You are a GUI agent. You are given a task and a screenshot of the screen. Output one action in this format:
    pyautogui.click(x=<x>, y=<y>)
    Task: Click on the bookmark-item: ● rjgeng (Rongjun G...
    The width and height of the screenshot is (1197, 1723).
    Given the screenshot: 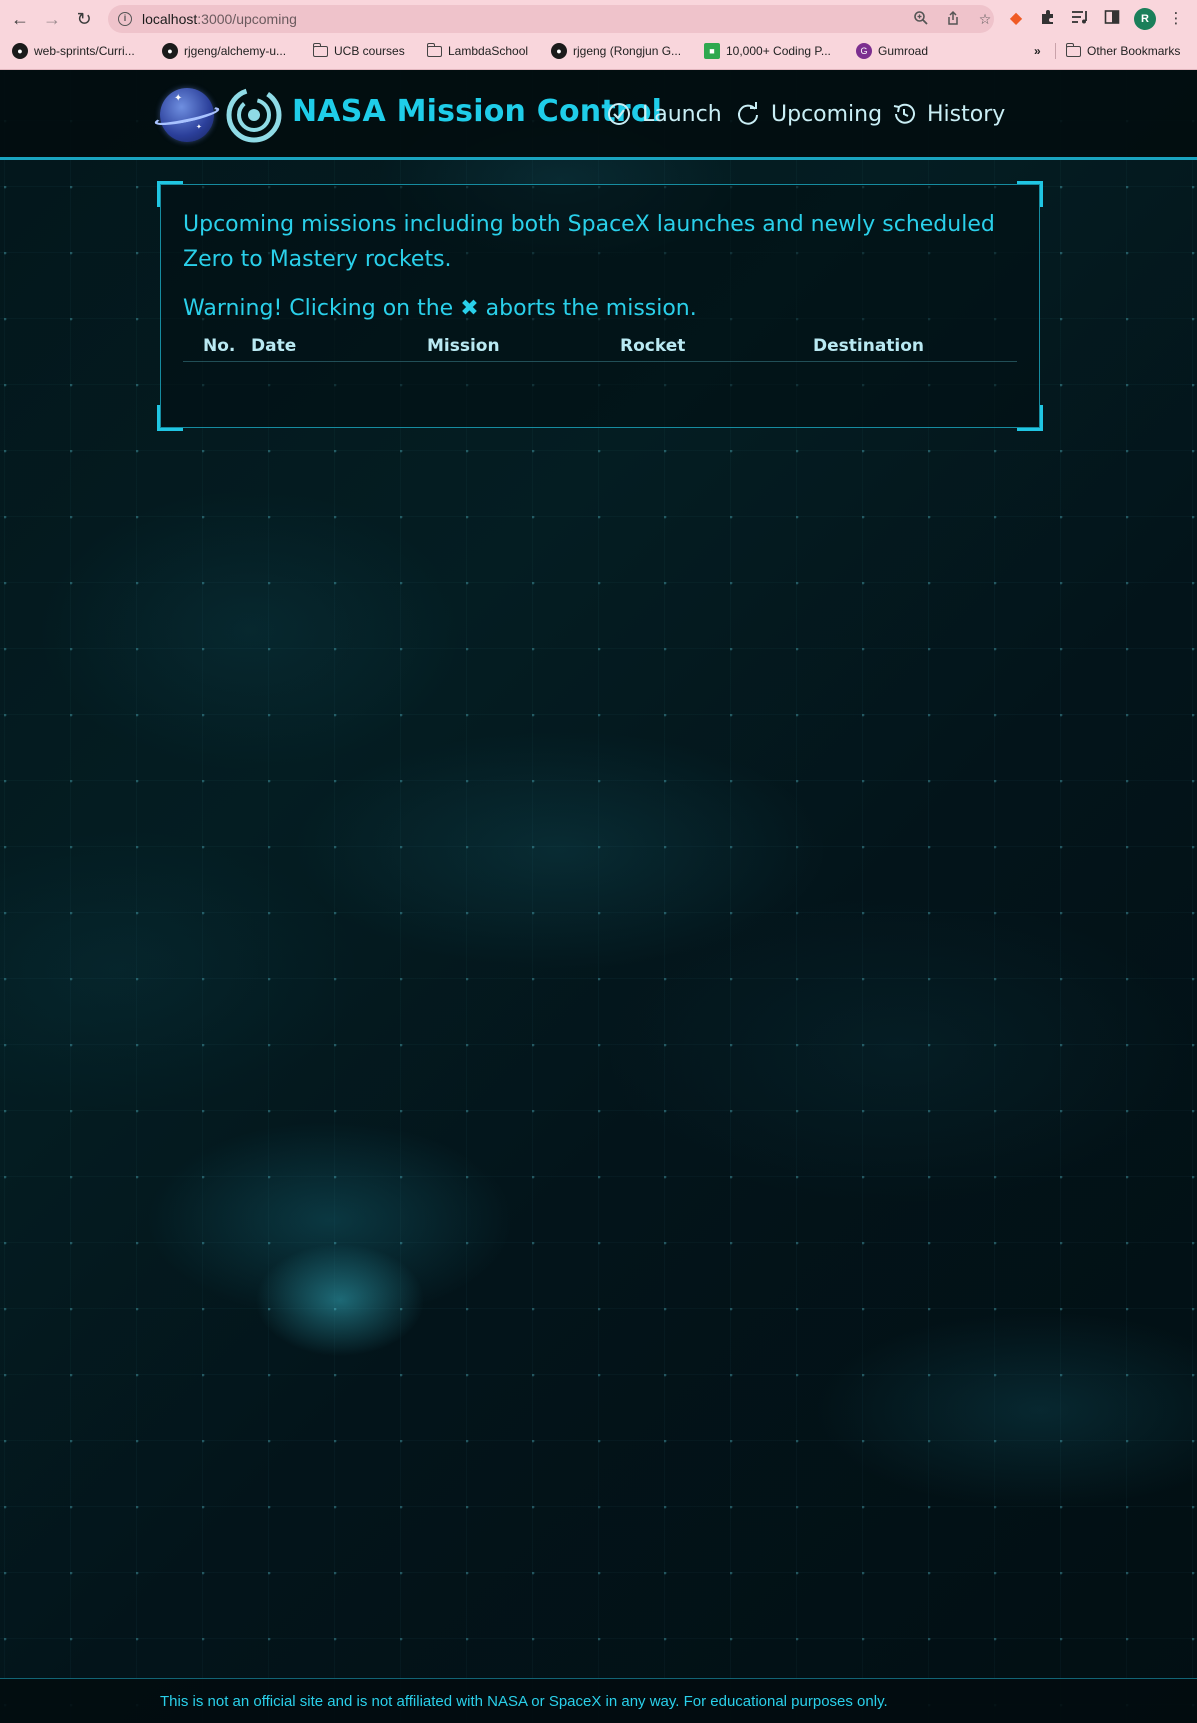 What is the action you would take?
    pyautogui.click(x=616, y=51)
    